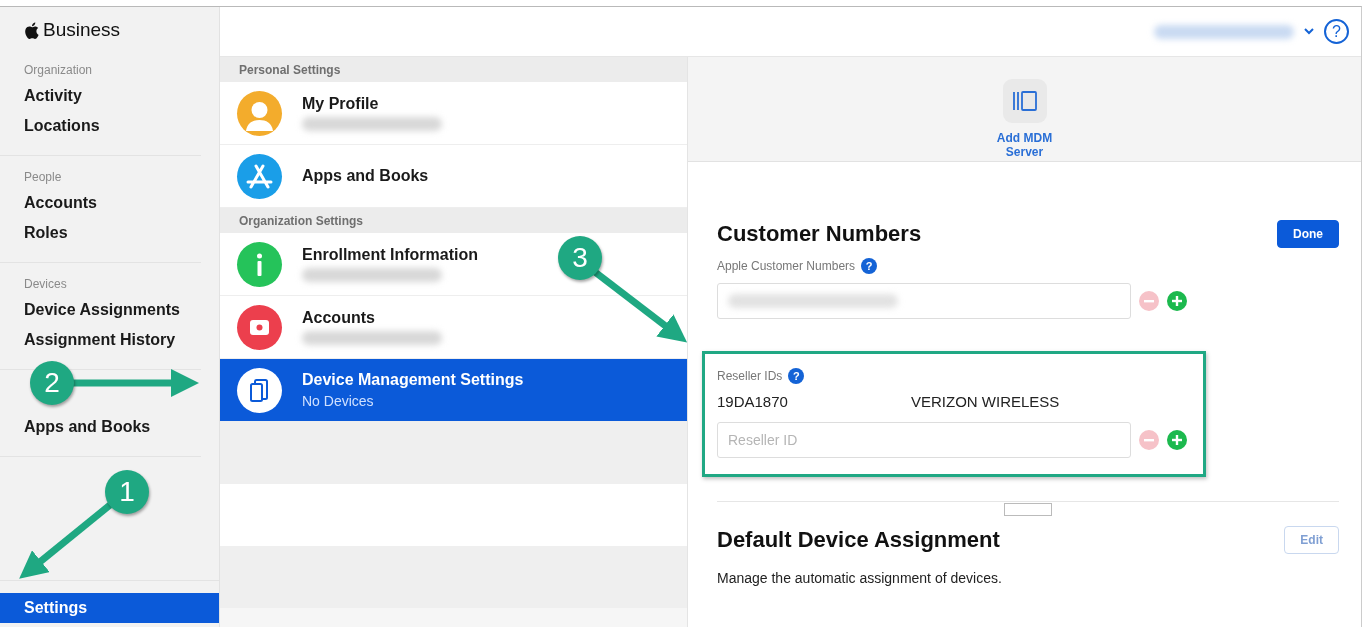 This screenshot has height=627, width=1372. Describe the element at coordinates (390, 255) in the screenshot. I see `row-title: Enrollment Information` at that location.